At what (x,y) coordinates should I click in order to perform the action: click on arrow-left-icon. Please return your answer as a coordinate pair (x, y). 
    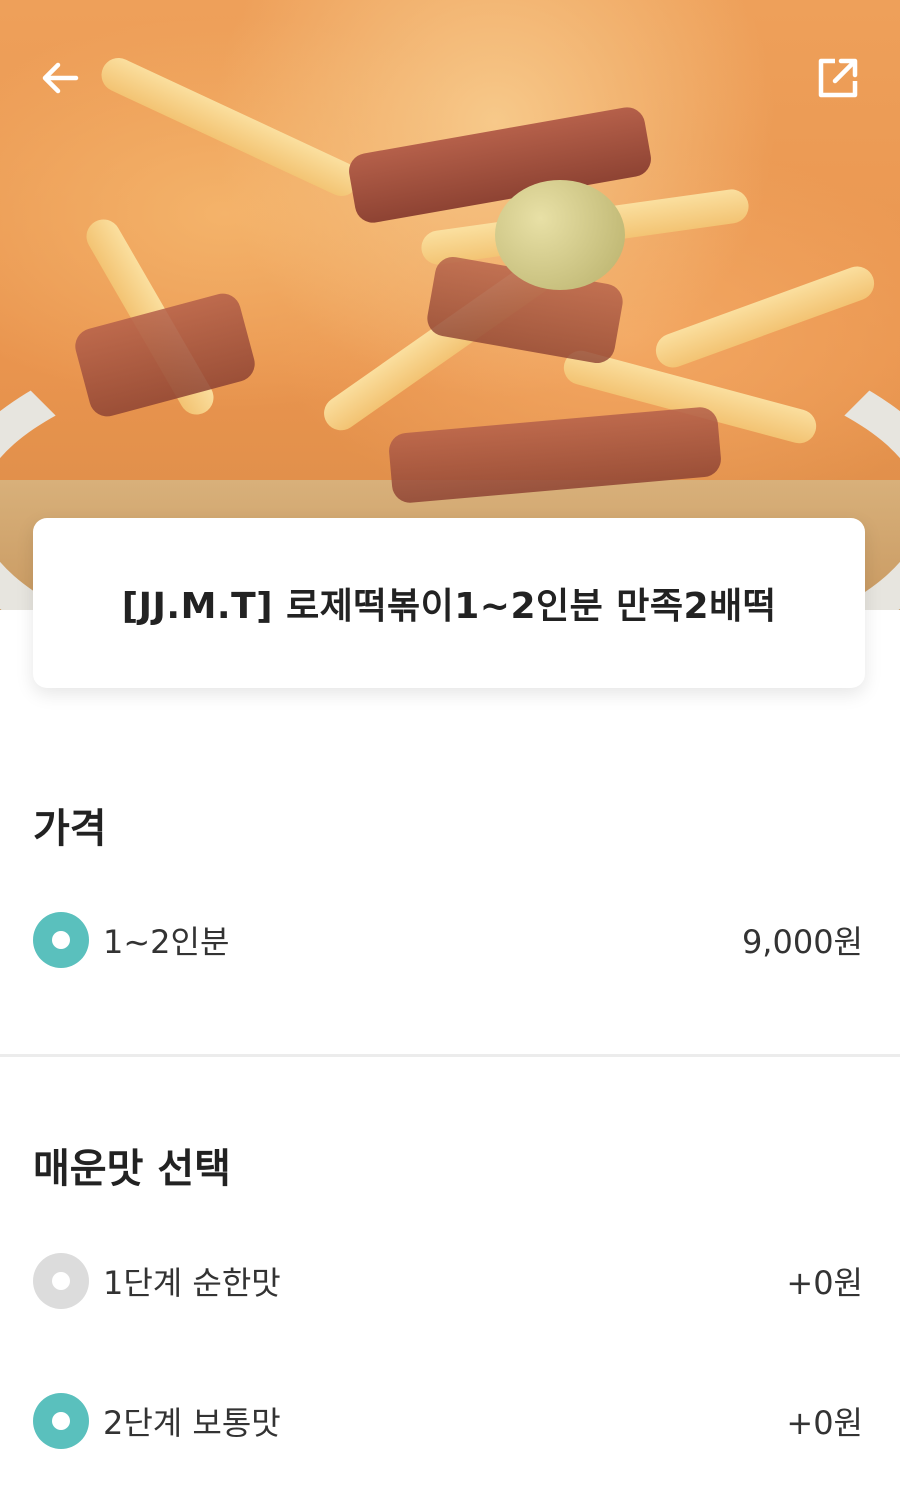
    Looking at the image, I should click on (60, 78).